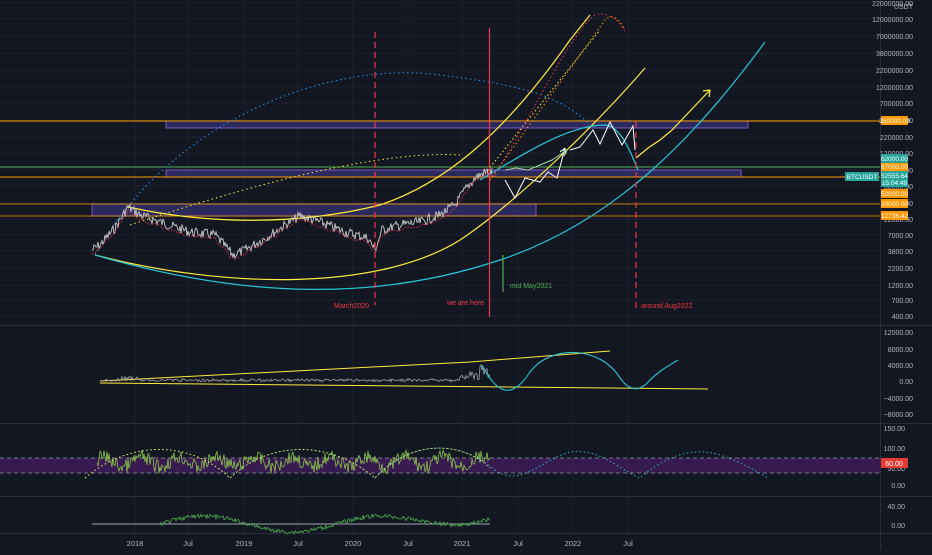 This screenshot has height=555, width=932. What do you see at coordinates (903, 301) in the screenshot?
I see `price-axis-tick: 700.00` at bounding box center [903, 301].